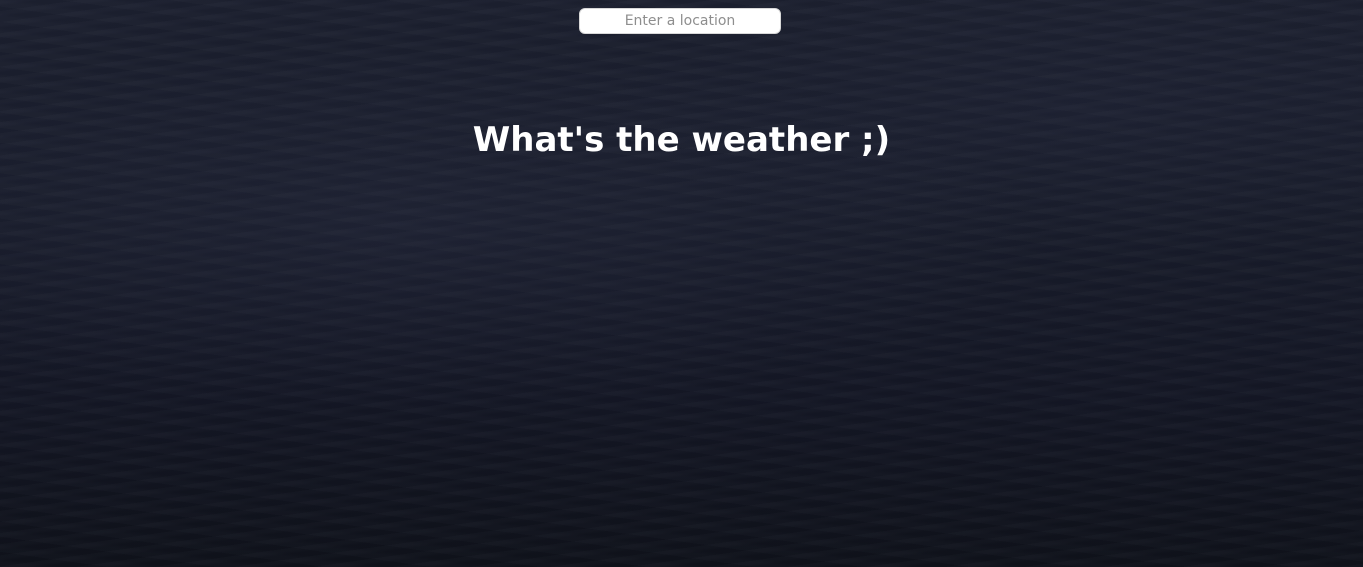 This screenshot has height=567, width=1363. Describe the element at coordinates (681, 140) in the screenshot. I see `page-title: What's the weather ;)` at that location.